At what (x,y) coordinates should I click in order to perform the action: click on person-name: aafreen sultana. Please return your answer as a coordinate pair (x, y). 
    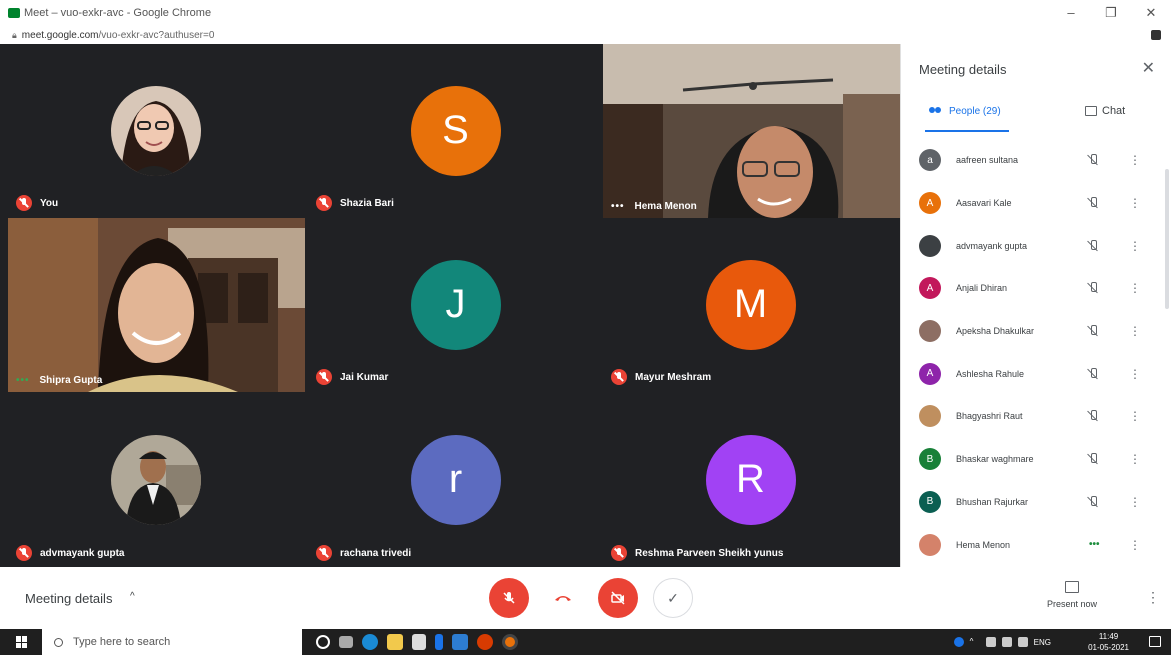
    Looking at the image, I should click on (987, 160).